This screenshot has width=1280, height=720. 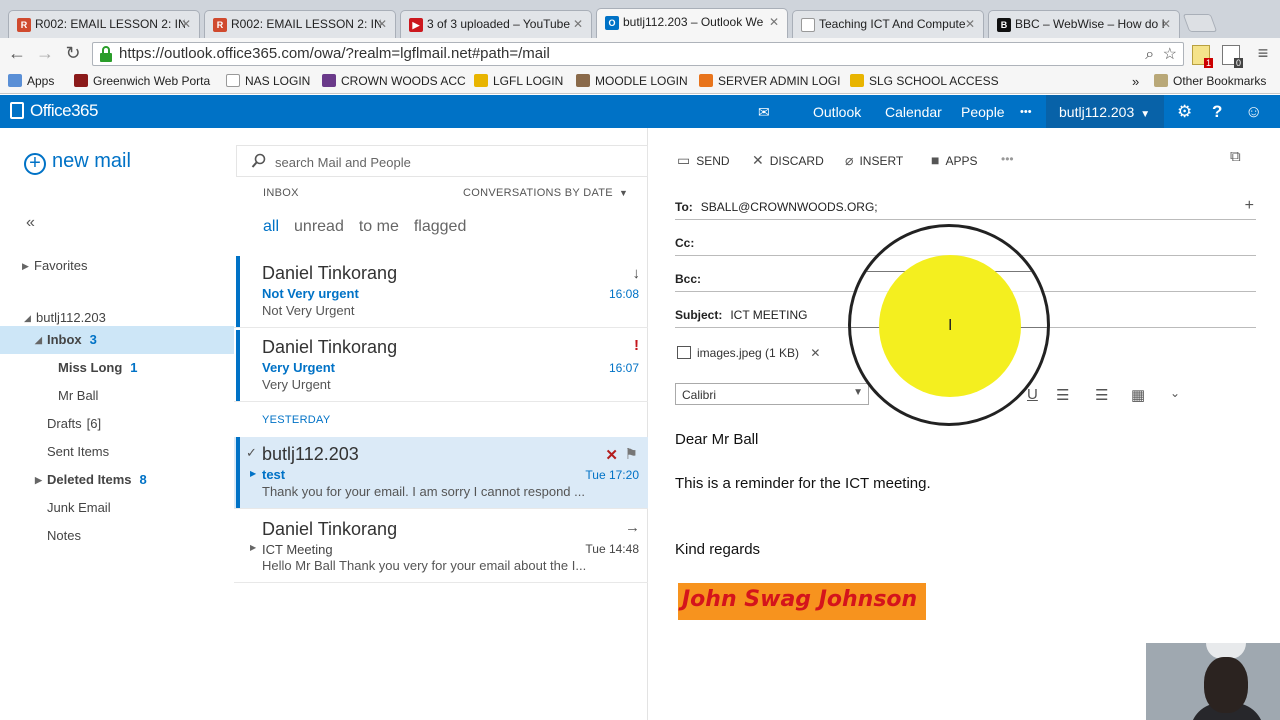 I want to click on gear-icon: ⚙, so click(x=1184, y=112).